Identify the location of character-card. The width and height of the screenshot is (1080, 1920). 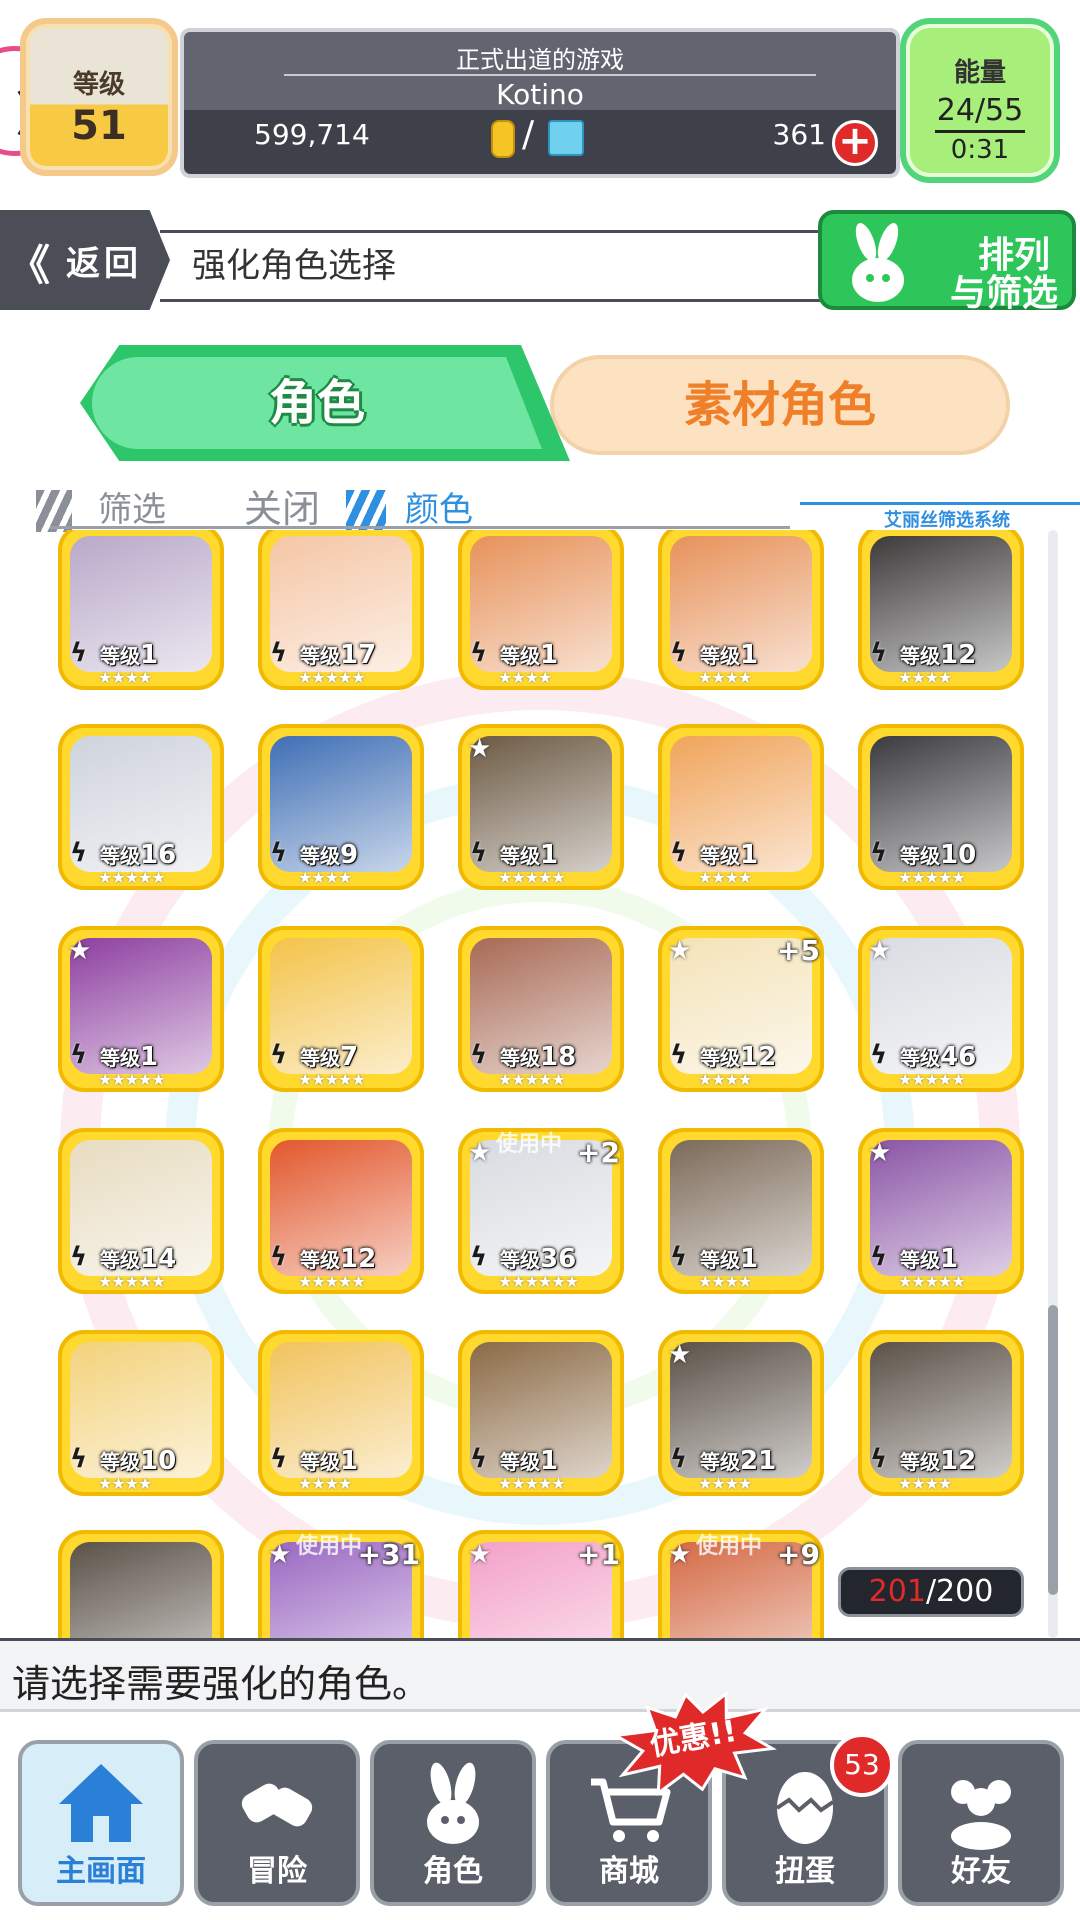
(141, 1584).